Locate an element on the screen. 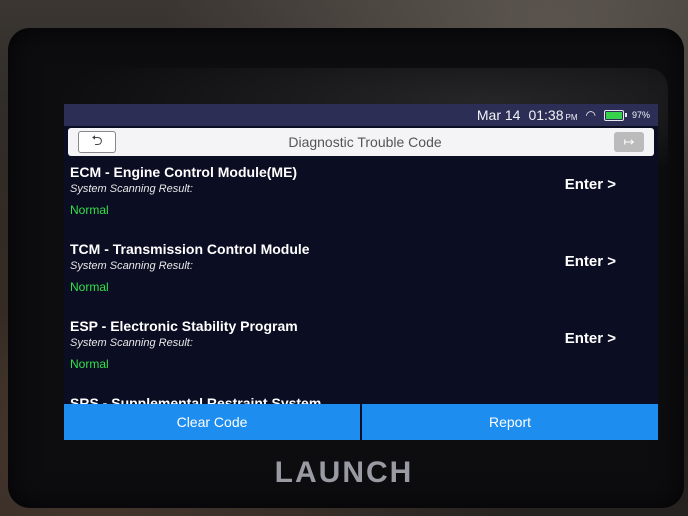 The image size is (688, 516). back-arrow-icon: ⮌ is located at coordinates (97, 140).